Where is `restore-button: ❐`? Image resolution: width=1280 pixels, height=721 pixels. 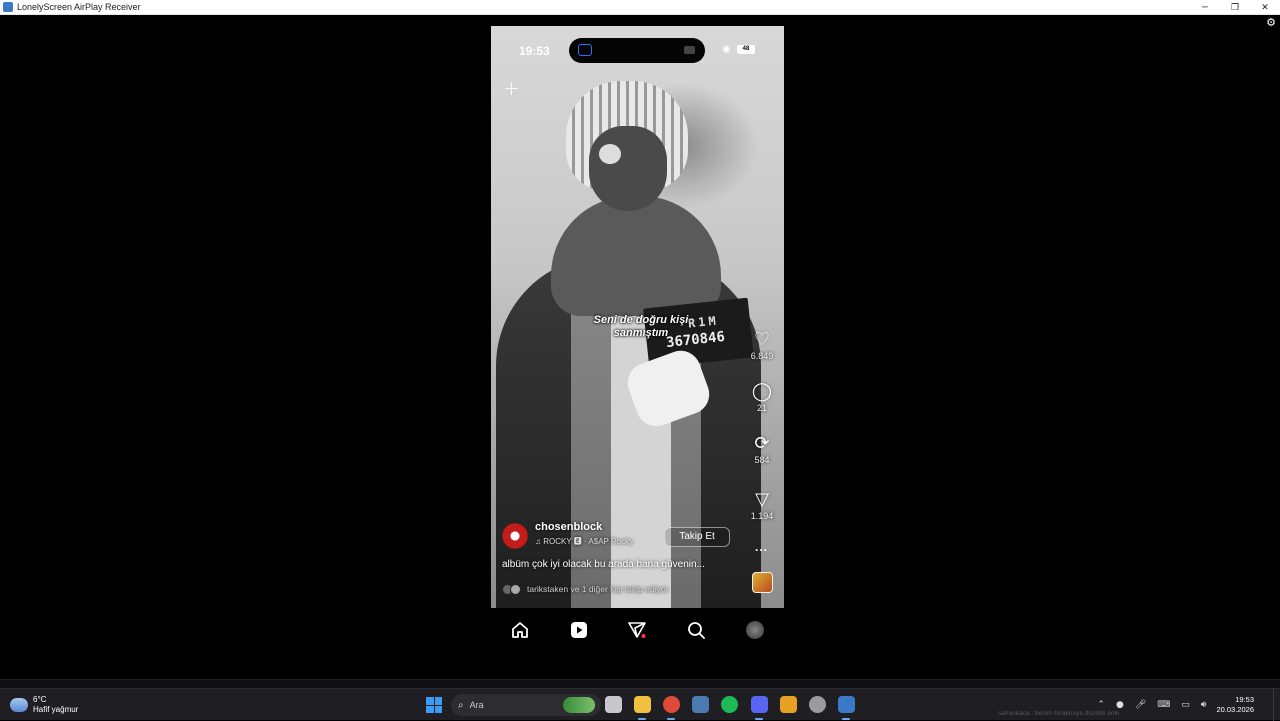
restore-button: ❐ is located at coordinates (1235, 7).